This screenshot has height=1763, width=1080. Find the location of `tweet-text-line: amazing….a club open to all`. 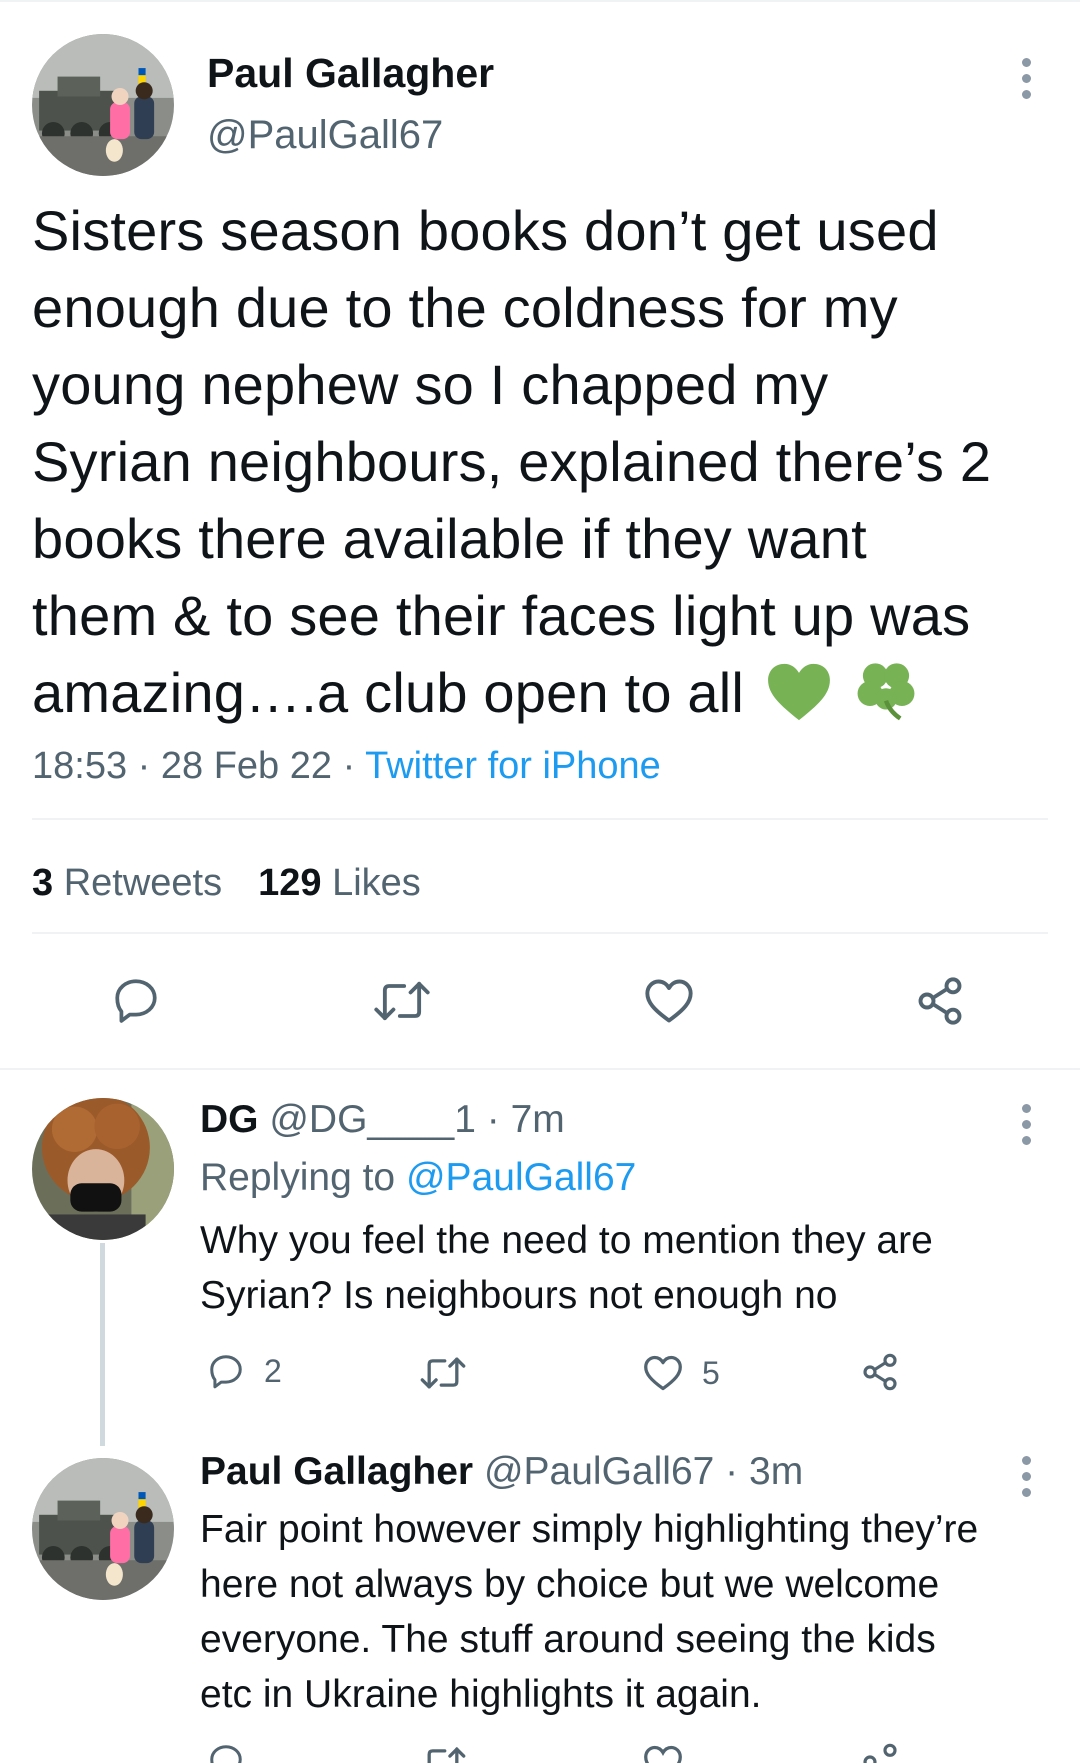

tweet-text-line: amazing….a club open to all is located at coordinates (388, 692).